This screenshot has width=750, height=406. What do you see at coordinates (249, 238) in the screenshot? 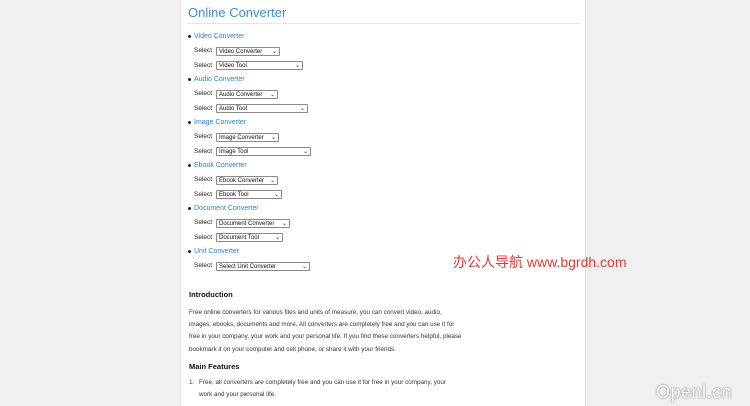
I see `document-tool-select: Document Tool ⌄` at bounding box center [249, 238].